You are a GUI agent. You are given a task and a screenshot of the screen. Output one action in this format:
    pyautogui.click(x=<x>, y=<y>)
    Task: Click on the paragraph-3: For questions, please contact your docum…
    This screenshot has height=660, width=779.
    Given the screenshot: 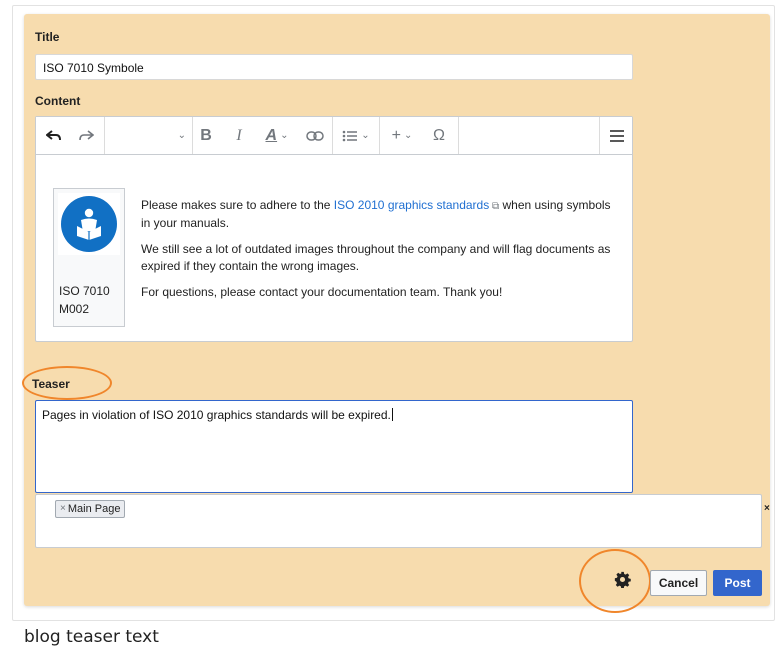 What is the action you would take?
    pyautogui.click(x=322, y=292)
    